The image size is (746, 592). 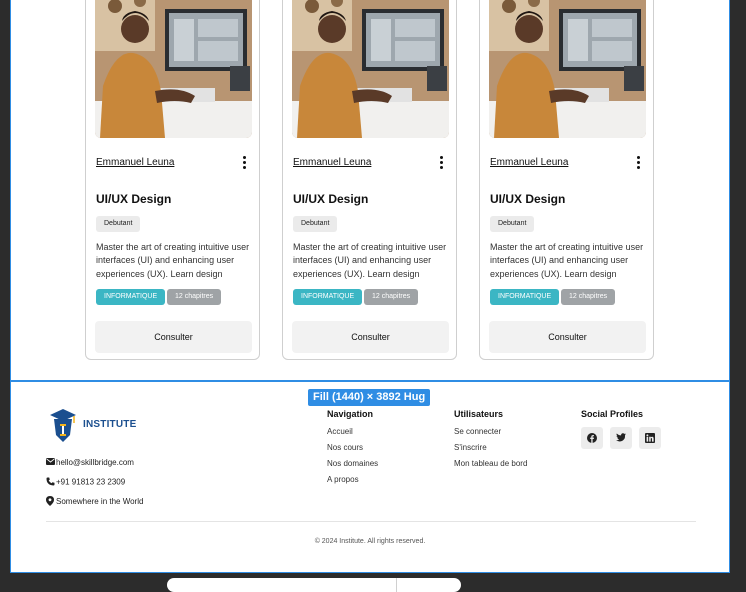 What do you see at coordinates (352, 463) in the screenshot?
I see `nav-link-domaines: Nos domaines` at bounding box center [352, 463].